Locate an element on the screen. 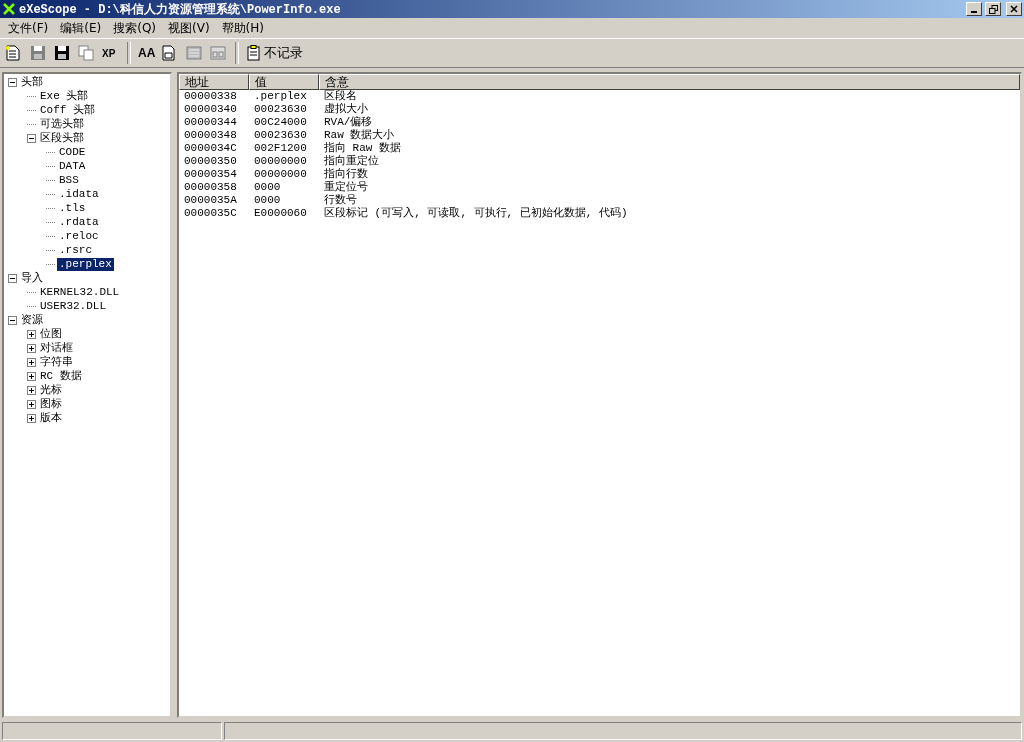  copy-icon is located at coordinates (86, 53).